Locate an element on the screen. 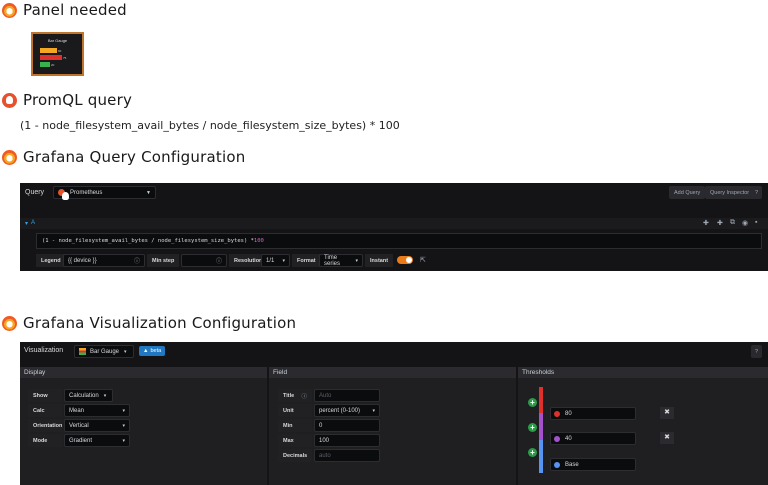 This screenshot has width=768, height=485. legend-label: Legend is located at coordinates (51, 260).